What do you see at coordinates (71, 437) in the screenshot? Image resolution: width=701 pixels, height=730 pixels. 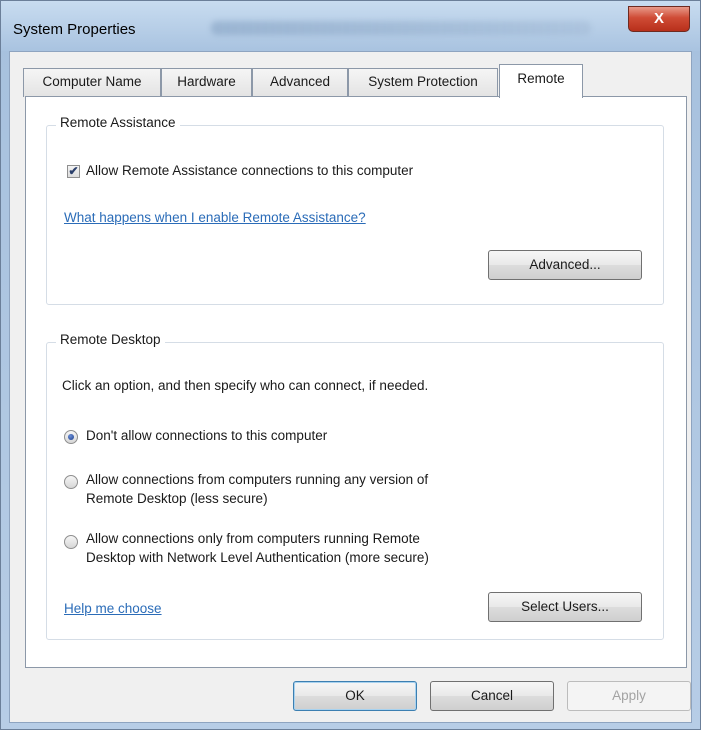 I see `radio-dont-allow` at bounding box center [71, 437].